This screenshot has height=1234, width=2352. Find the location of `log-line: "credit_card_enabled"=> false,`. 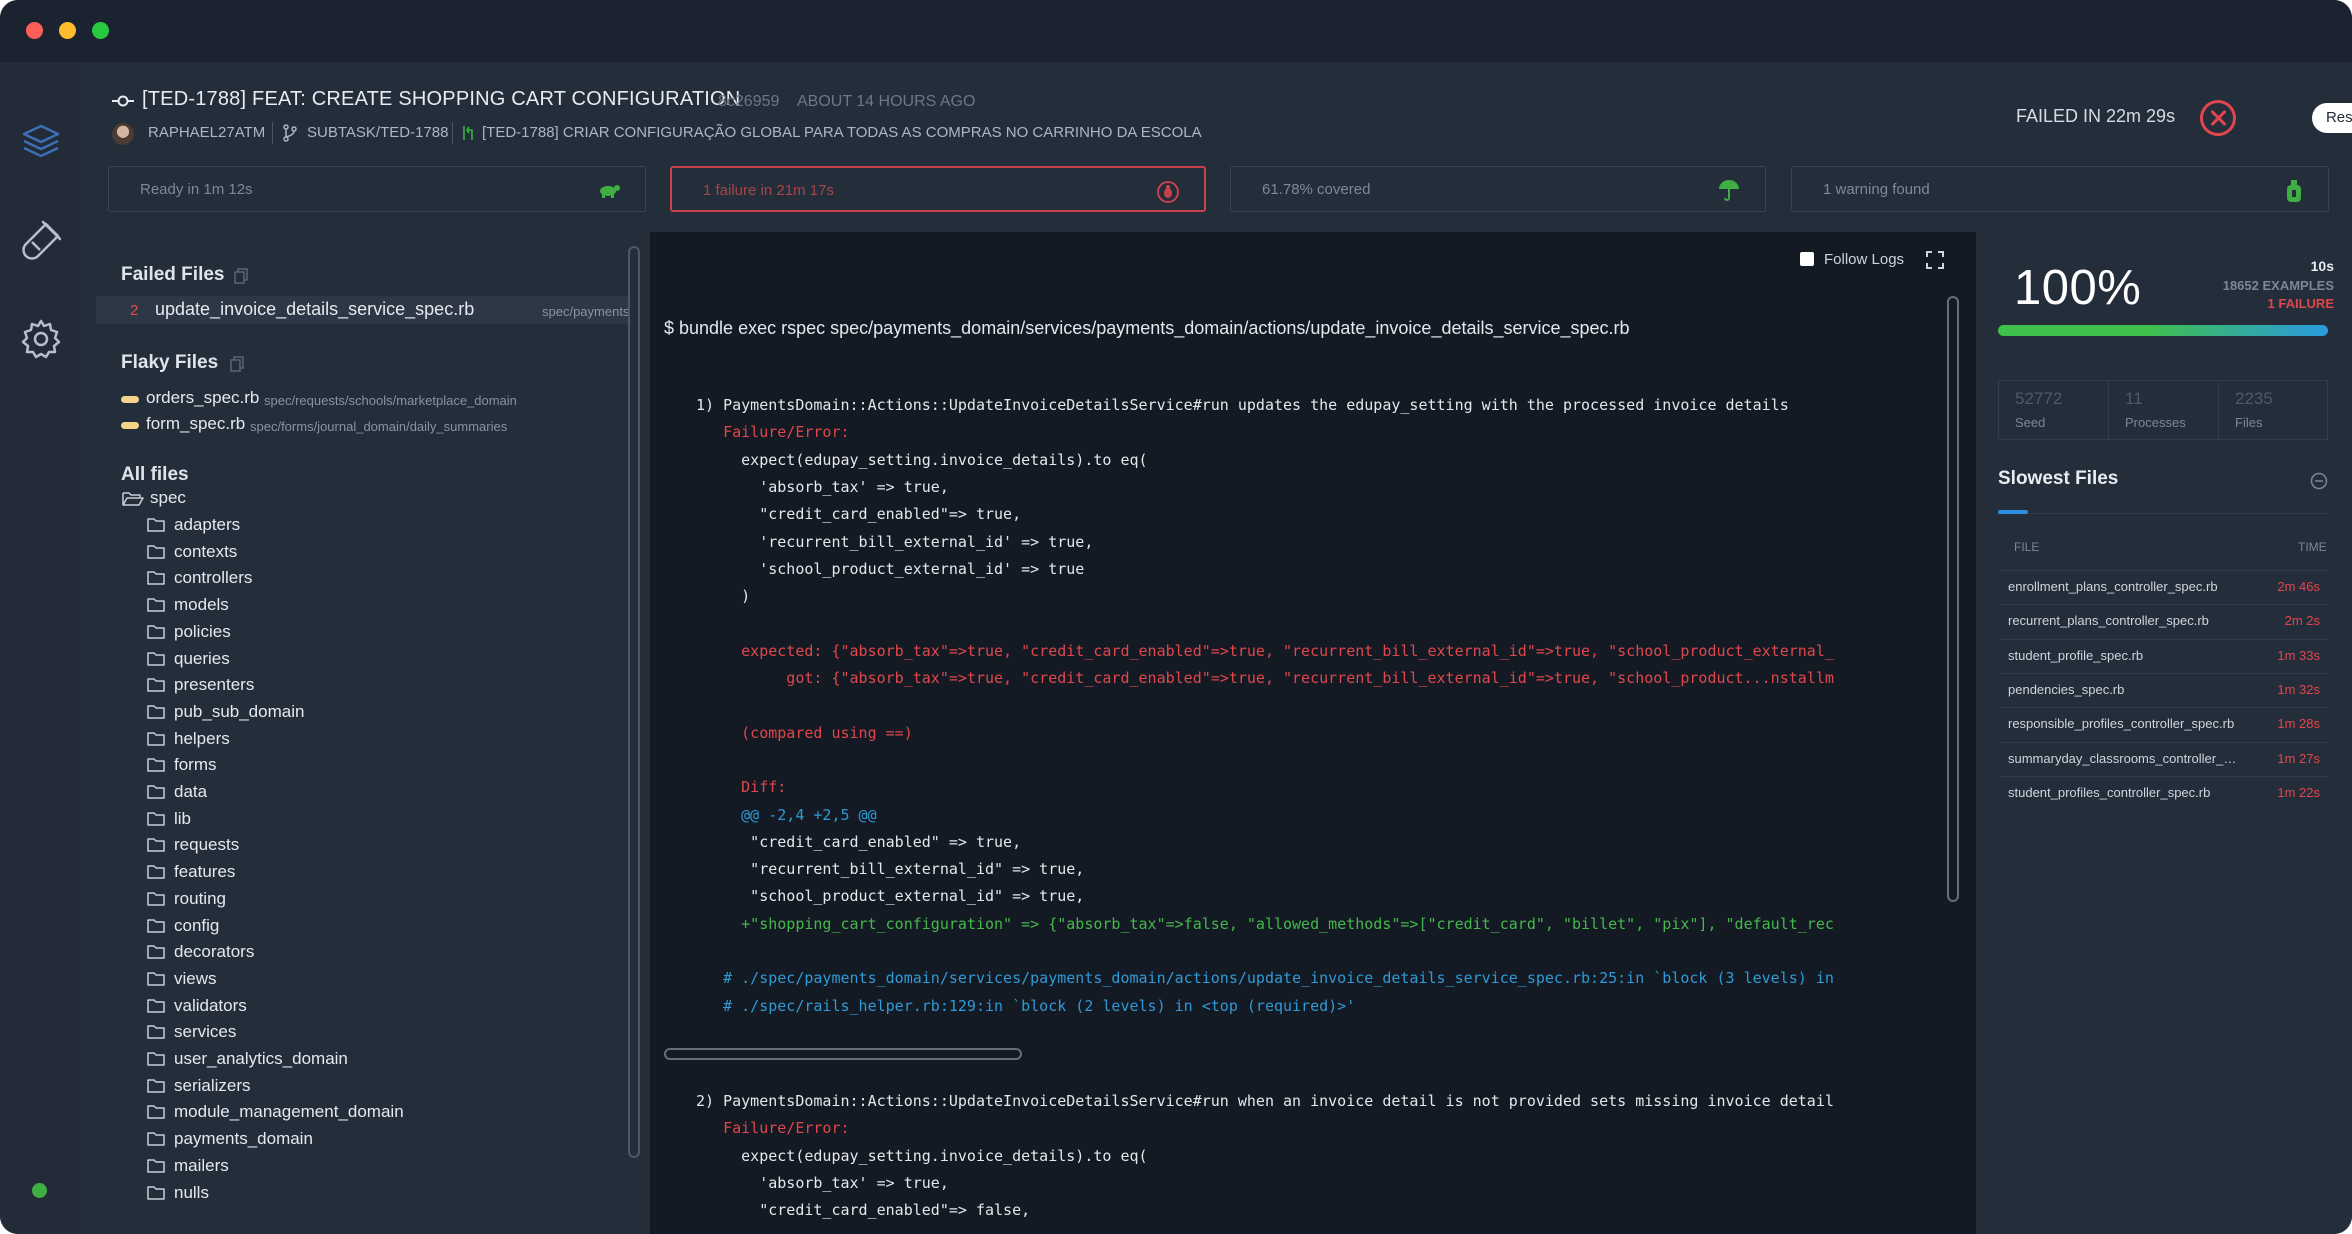

log-line: "credit_card_enabled"=> false, is located at coordinates (863, 1210).